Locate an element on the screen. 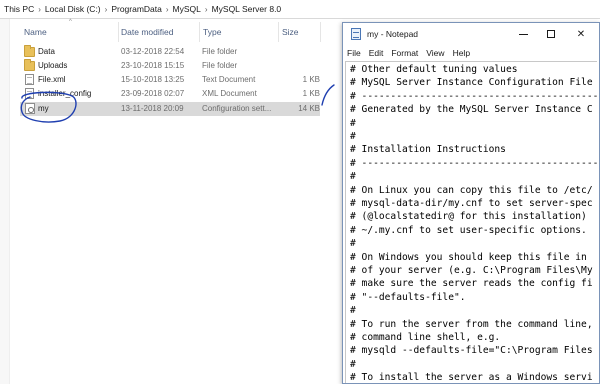 This screenshot has width=600, height=384. text-line: # Installation Instructions is located at coordinates (428, 150).